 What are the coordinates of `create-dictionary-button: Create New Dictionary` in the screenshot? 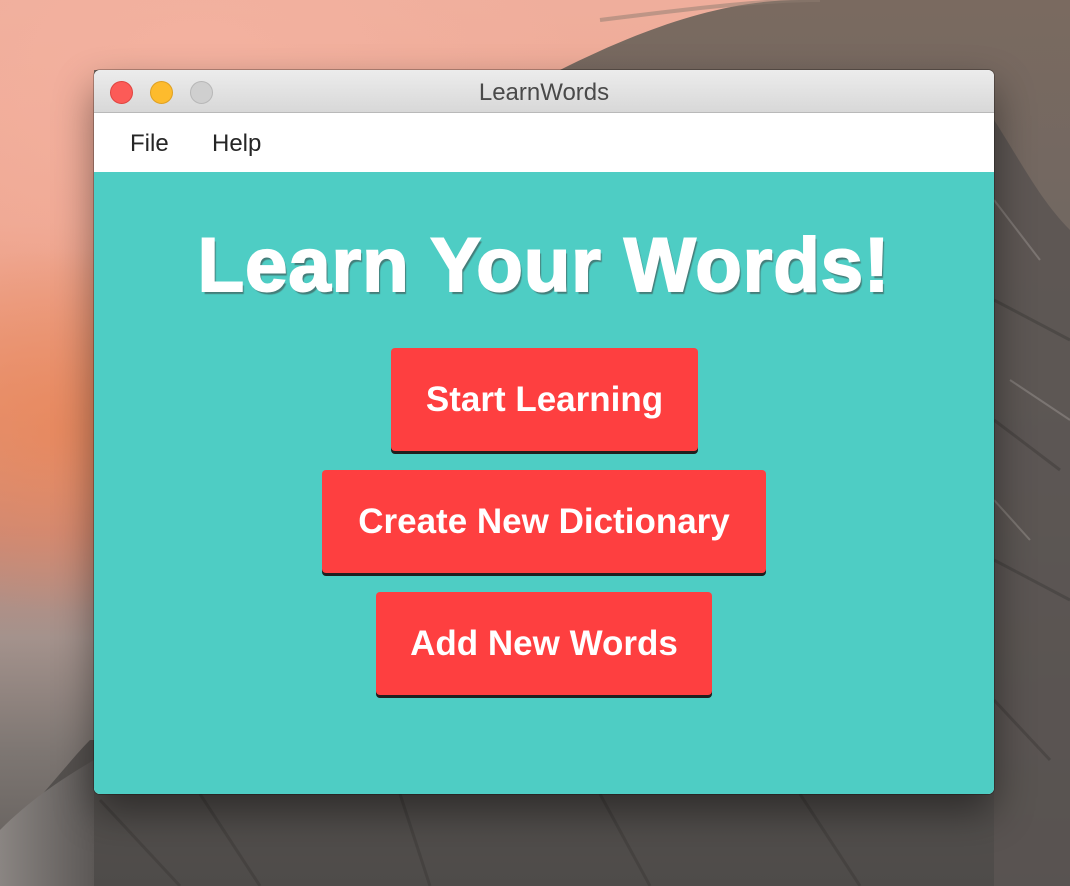 It's located at (544, 521).